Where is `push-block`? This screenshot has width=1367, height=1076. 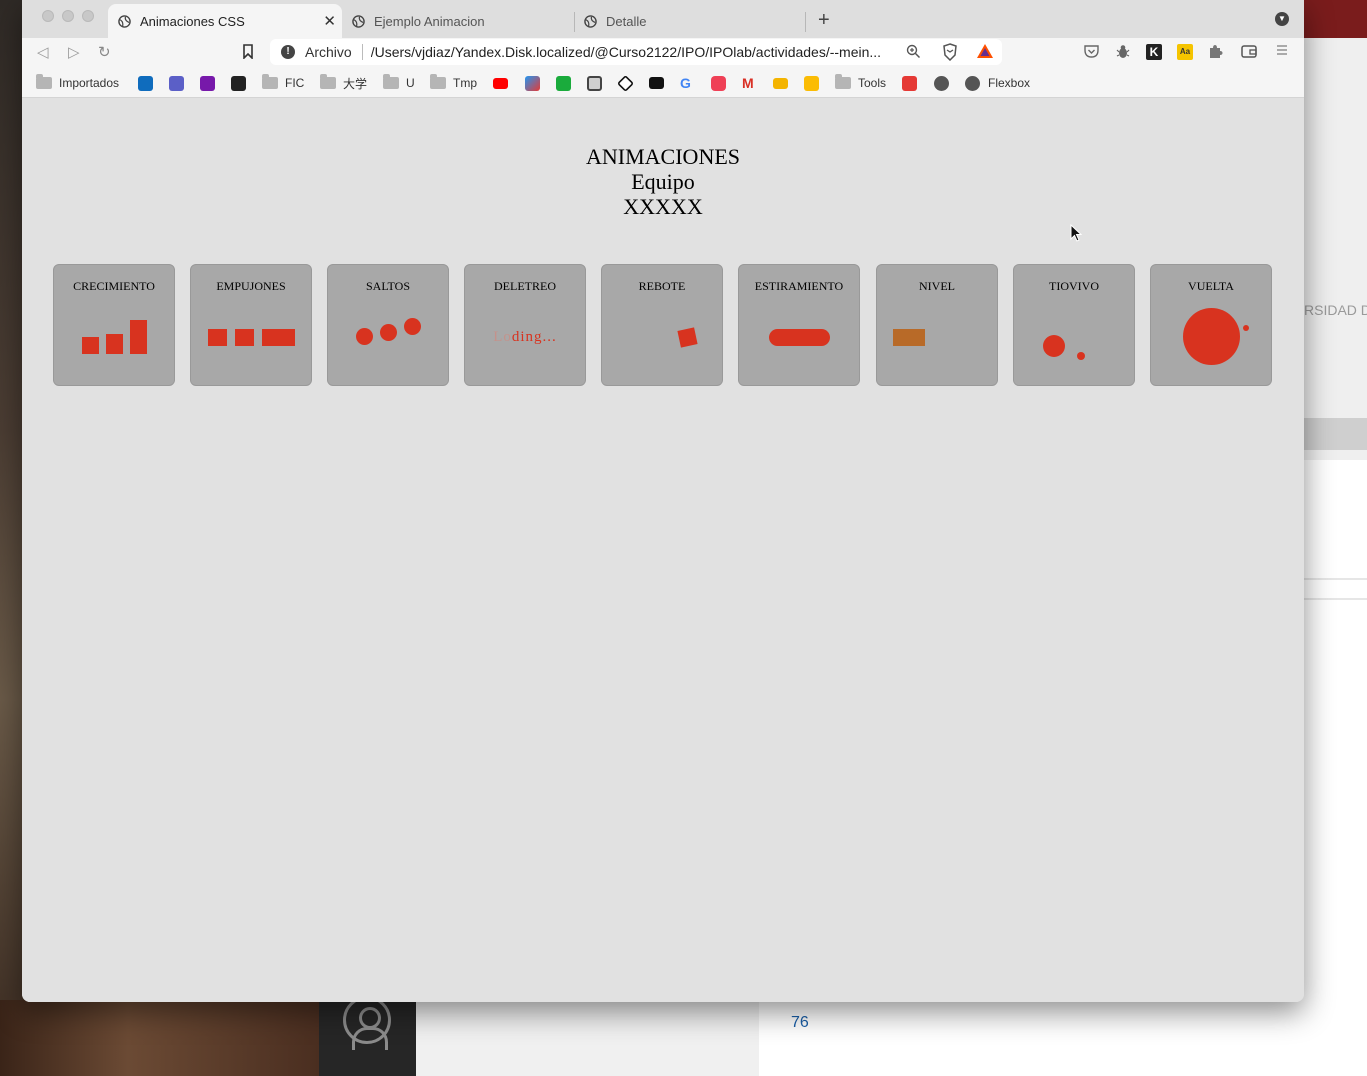
push-block is located at coordinates (244, 337).